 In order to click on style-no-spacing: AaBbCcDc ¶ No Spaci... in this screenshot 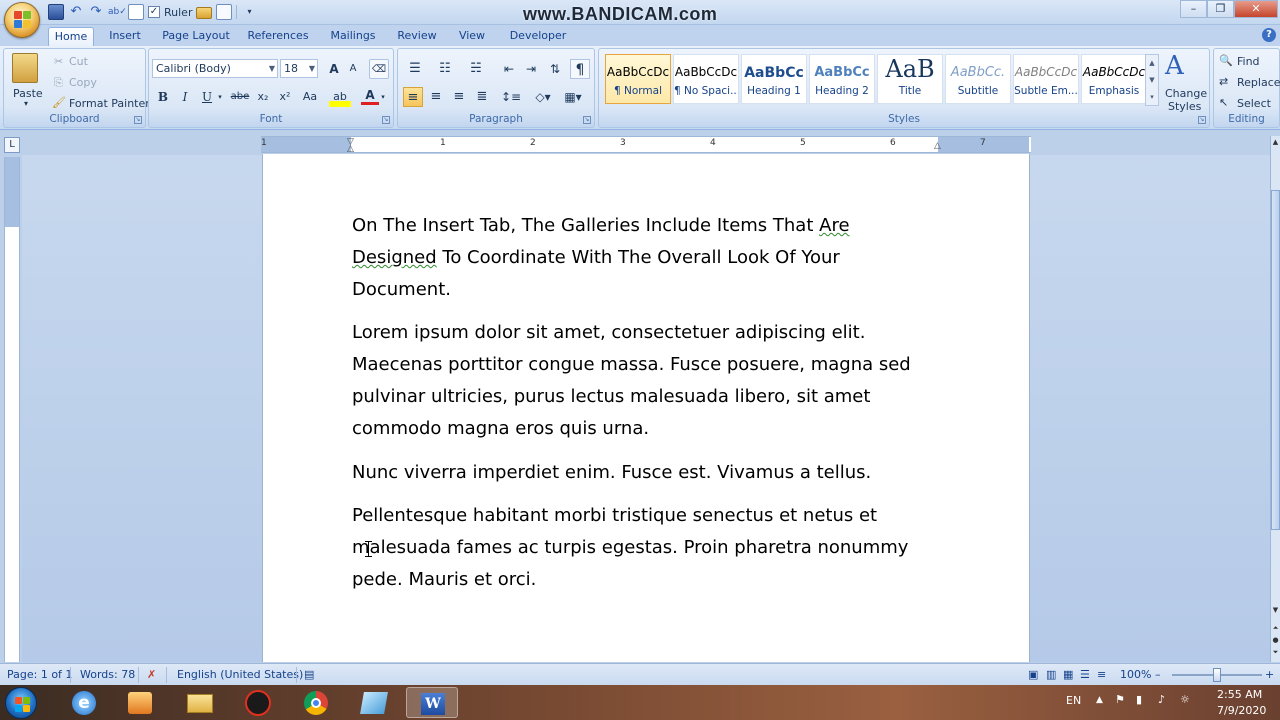, I will do `click(706, 79)`.